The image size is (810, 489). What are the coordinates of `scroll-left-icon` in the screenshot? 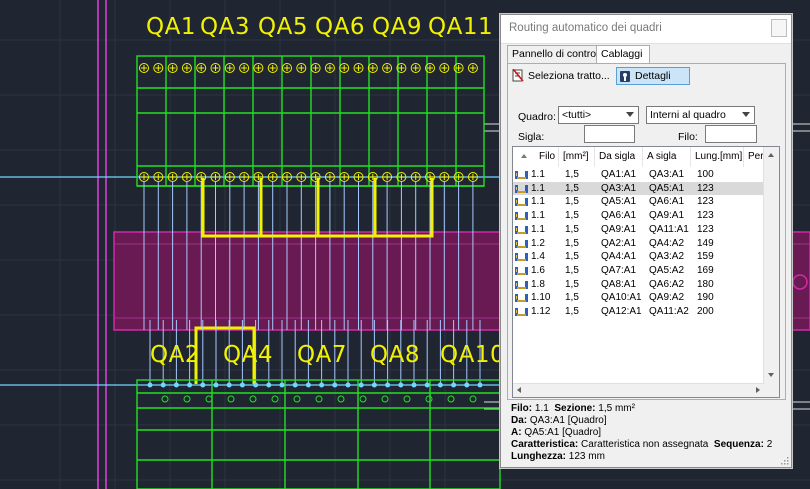 It's located at (519, 390).